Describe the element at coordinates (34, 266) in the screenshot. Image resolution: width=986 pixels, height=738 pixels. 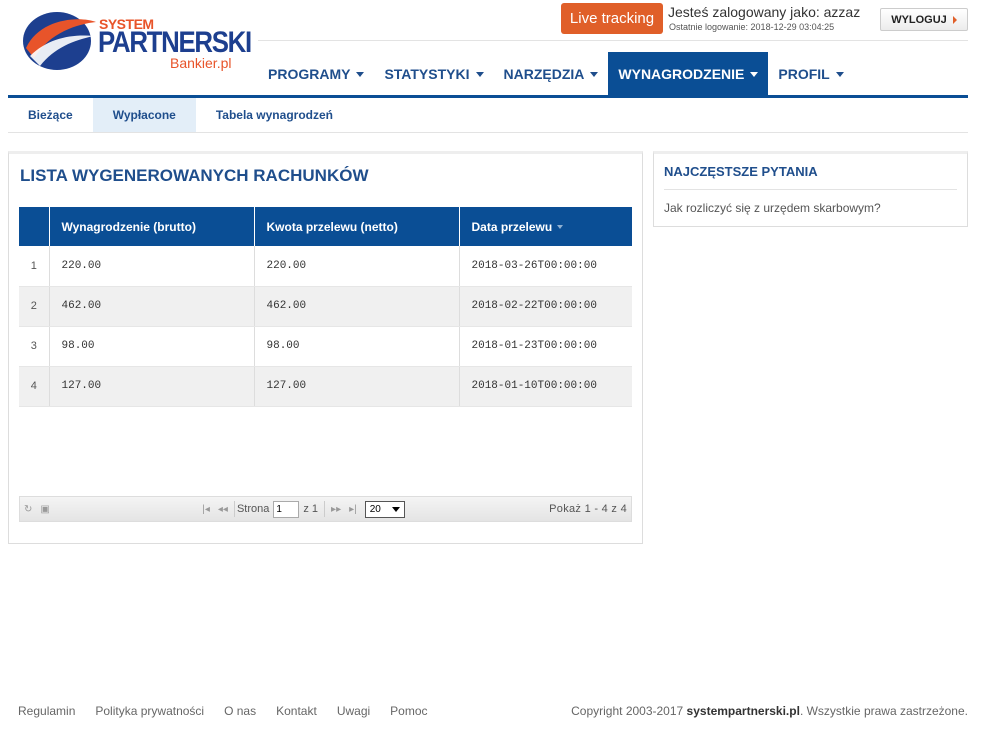
I see `row-number: 1` at that location.